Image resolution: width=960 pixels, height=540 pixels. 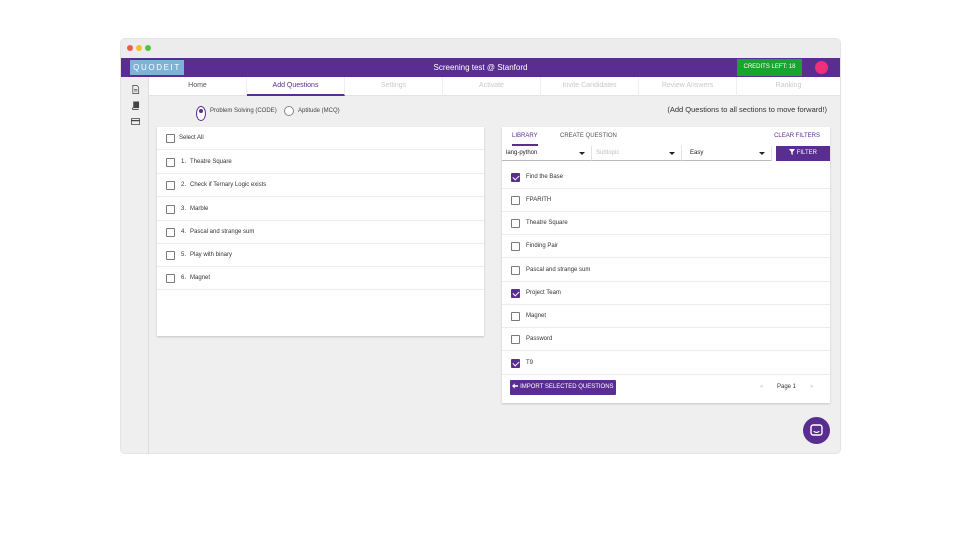 I want to click on document-icon, so click(x=135, y=89).